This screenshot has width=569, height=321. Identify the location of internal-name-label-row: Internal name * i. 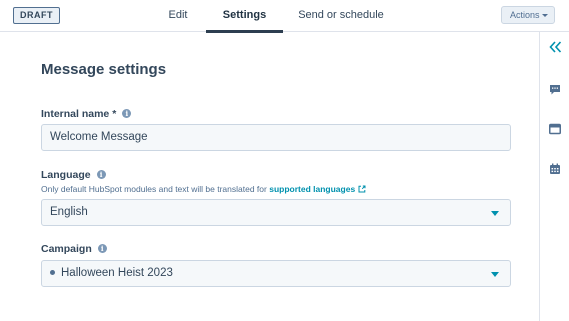
(86, 114).